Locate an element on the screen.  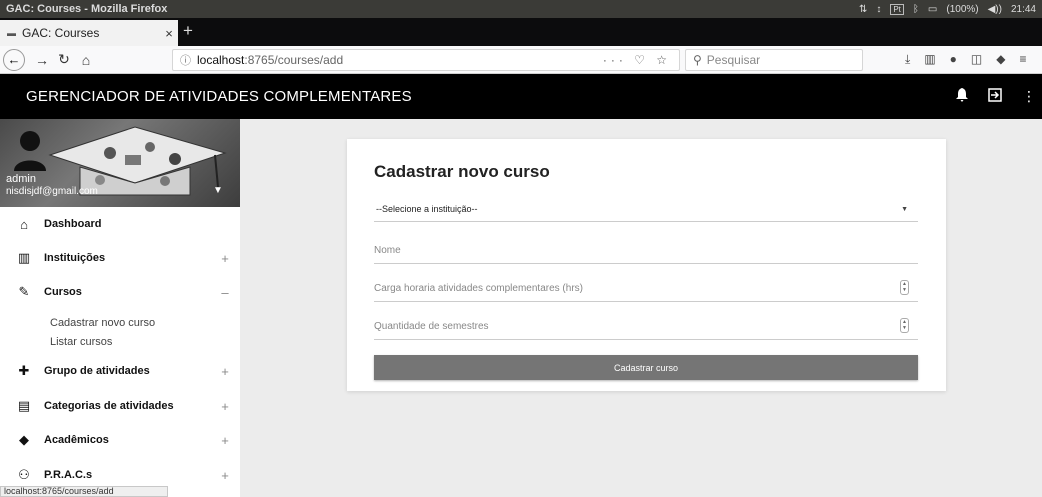
sidebar-item-label: Dashboard is located at coordinates (73, 224).